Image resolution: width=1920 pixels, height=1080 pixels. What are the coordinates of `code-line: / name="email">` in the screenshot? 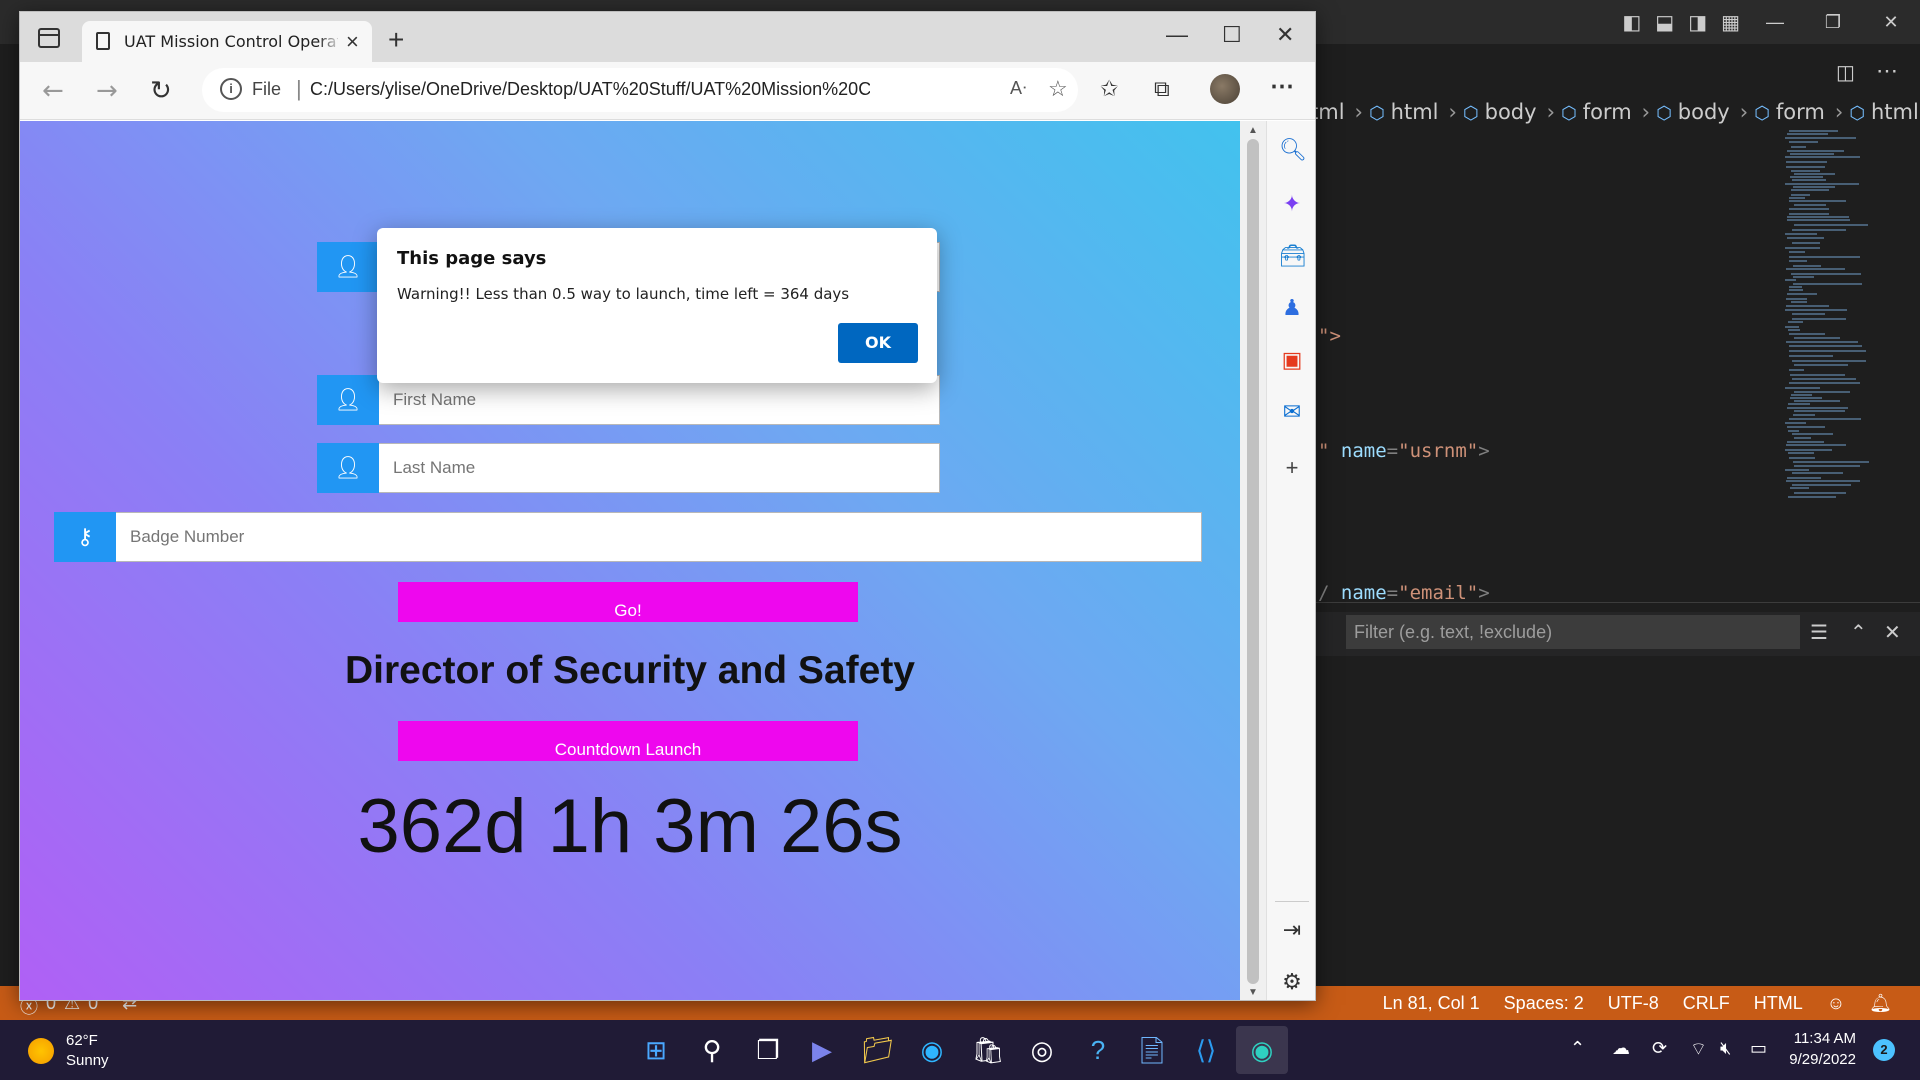 It's located at (1404, 593).